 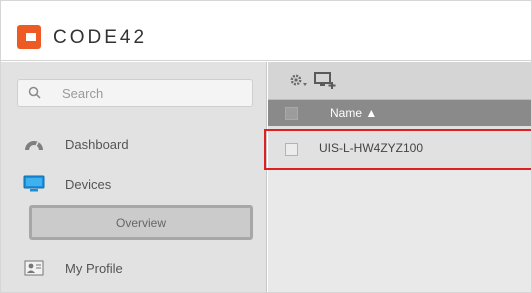 I want to click on table-row: UIS-L-HW4ZYZ100, so click(x=399, y=148).